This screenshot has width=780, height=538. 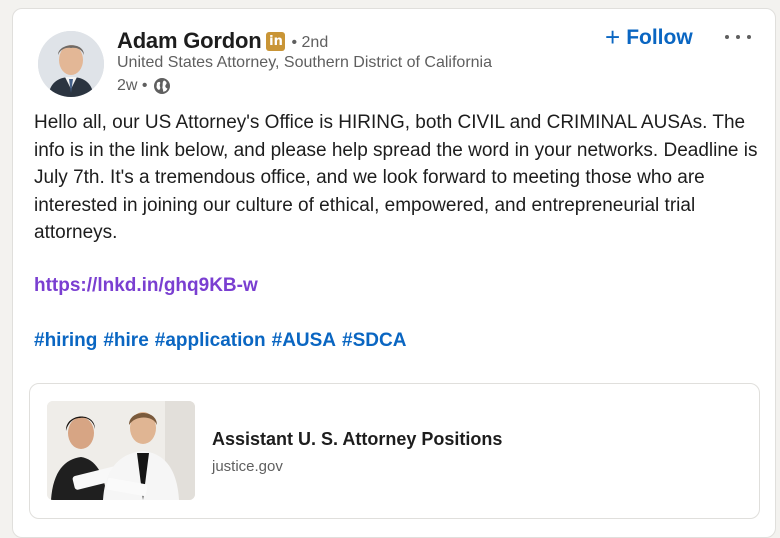 What do you see at coordinates (310, 42) in the screenshot?
I see `connection-degree: • 2nd` at bounding box center [310, 42].